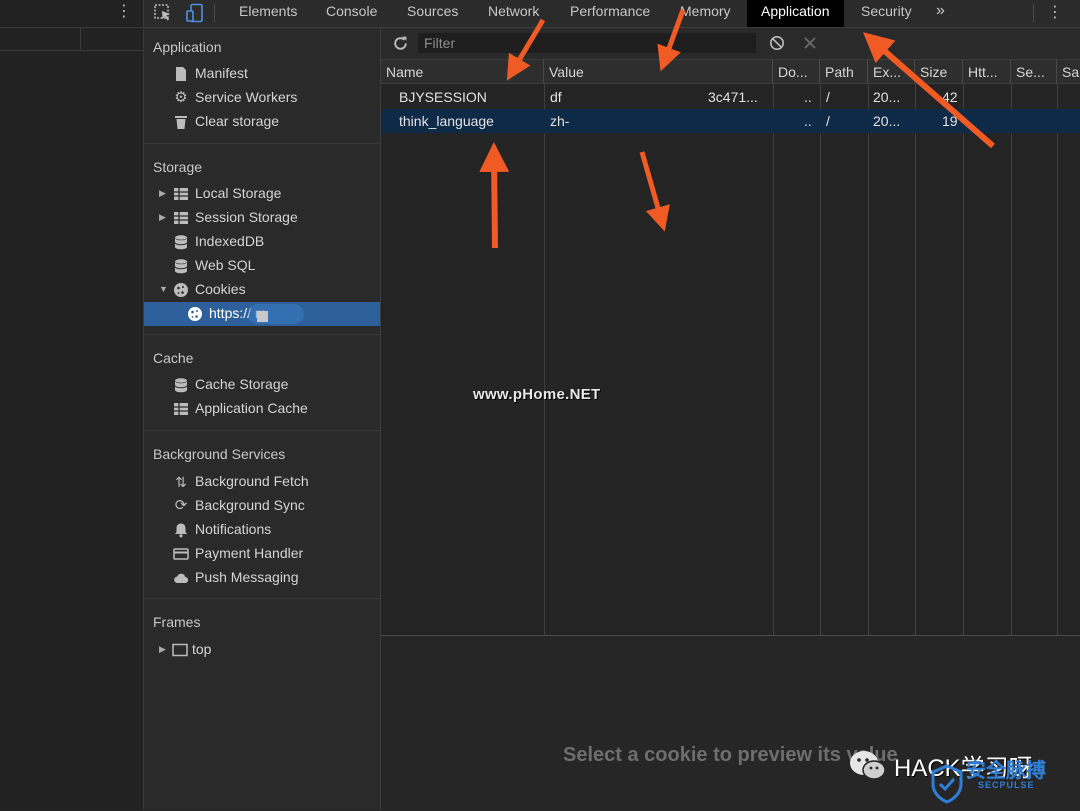  What do you see at coordinates (195, 13) in the screenshot?
I see `device-toolbar-icon` at bounding box center [195, 13].